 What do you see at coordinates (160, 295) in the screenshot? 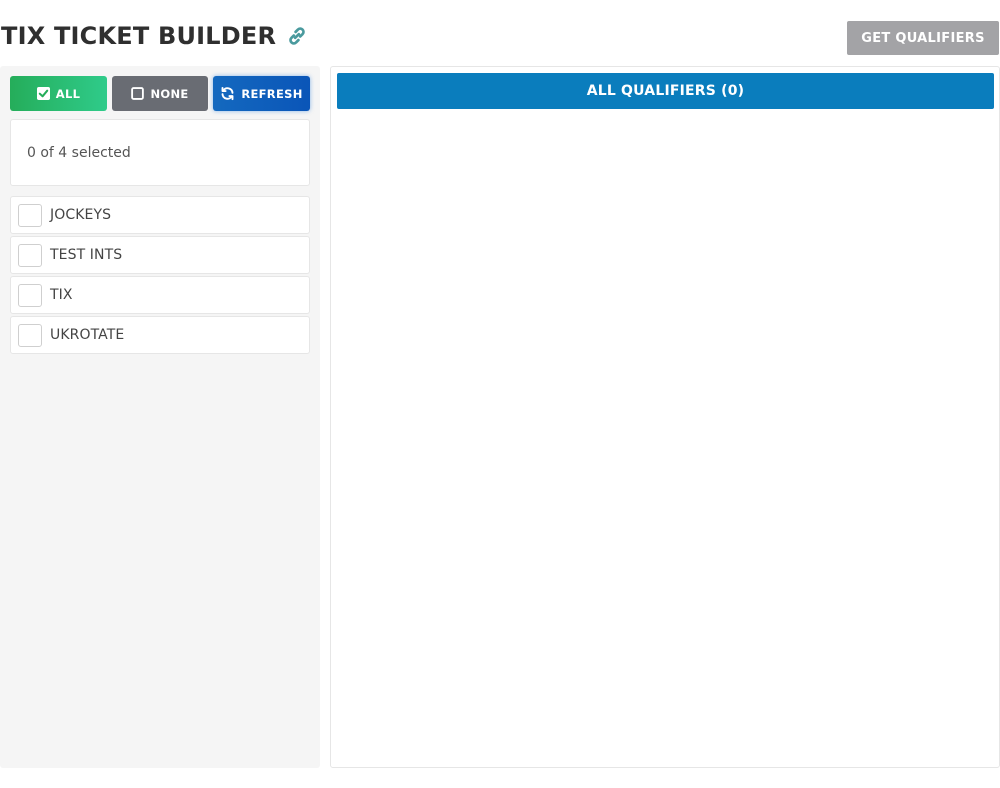
I see `list-item: TIX` at bounding box center [160, 295].